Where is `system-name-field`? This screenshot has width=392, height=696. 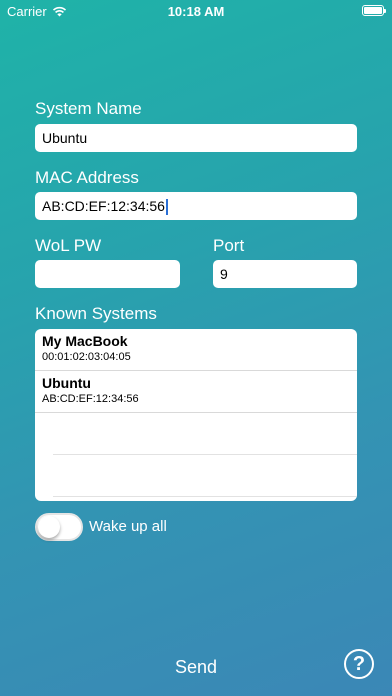
system-name-field is located at coordinates (196, 138).